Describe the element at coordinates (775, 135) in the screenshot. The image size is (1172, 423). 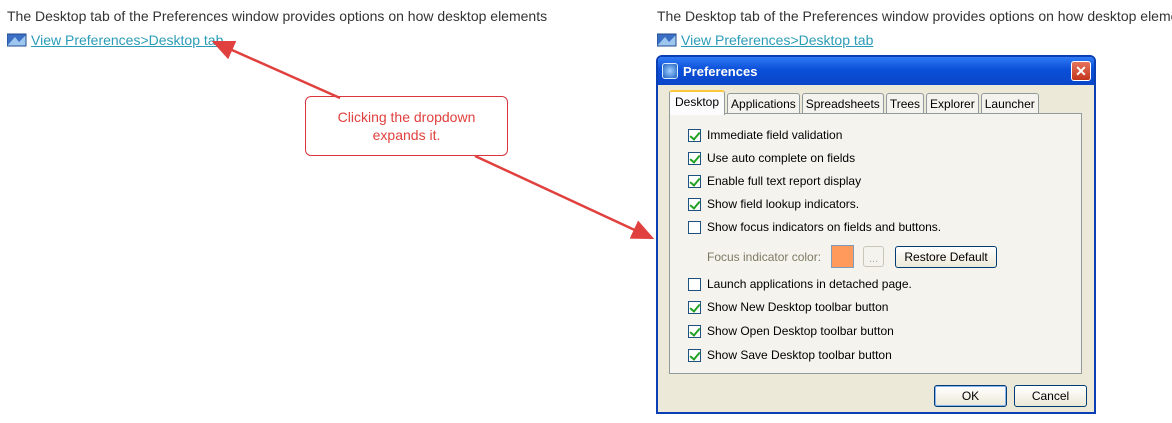
I see `option-label: Immediate field validation` at that location.